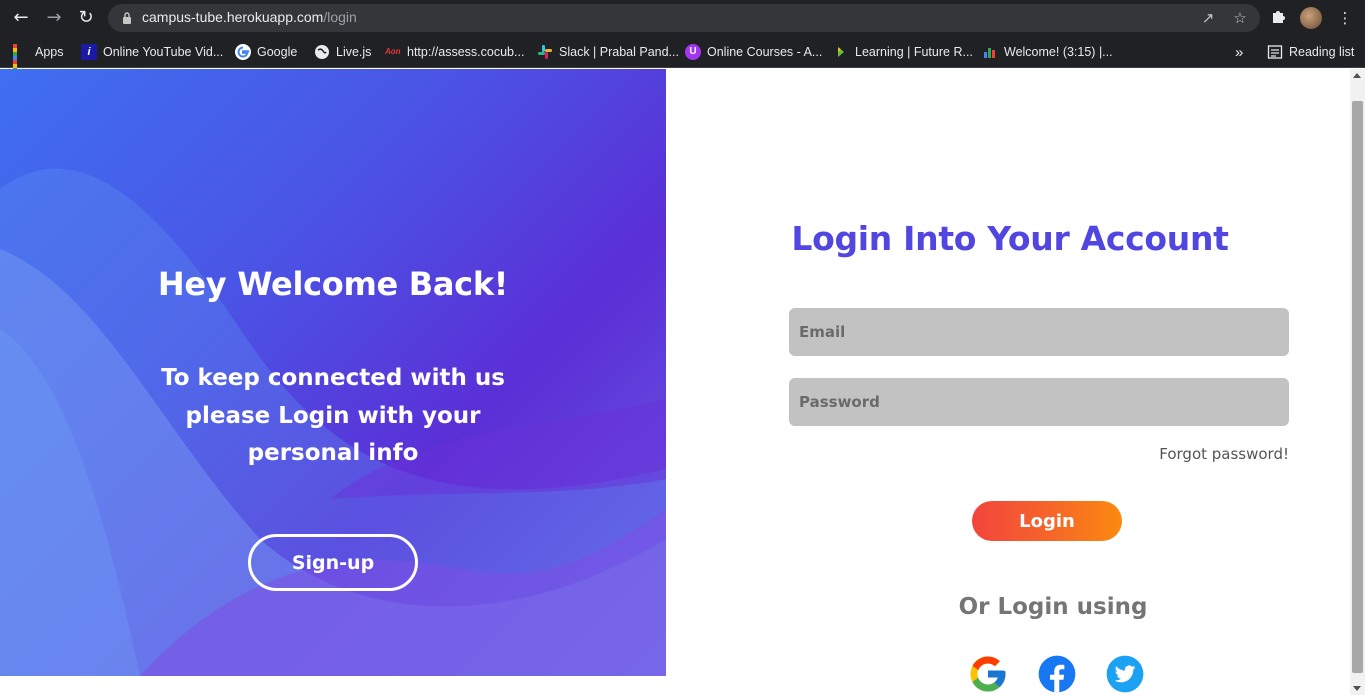  Describe the element at coordinates (340, 17) in the screenshot. I see `url-path: /login` at that location.